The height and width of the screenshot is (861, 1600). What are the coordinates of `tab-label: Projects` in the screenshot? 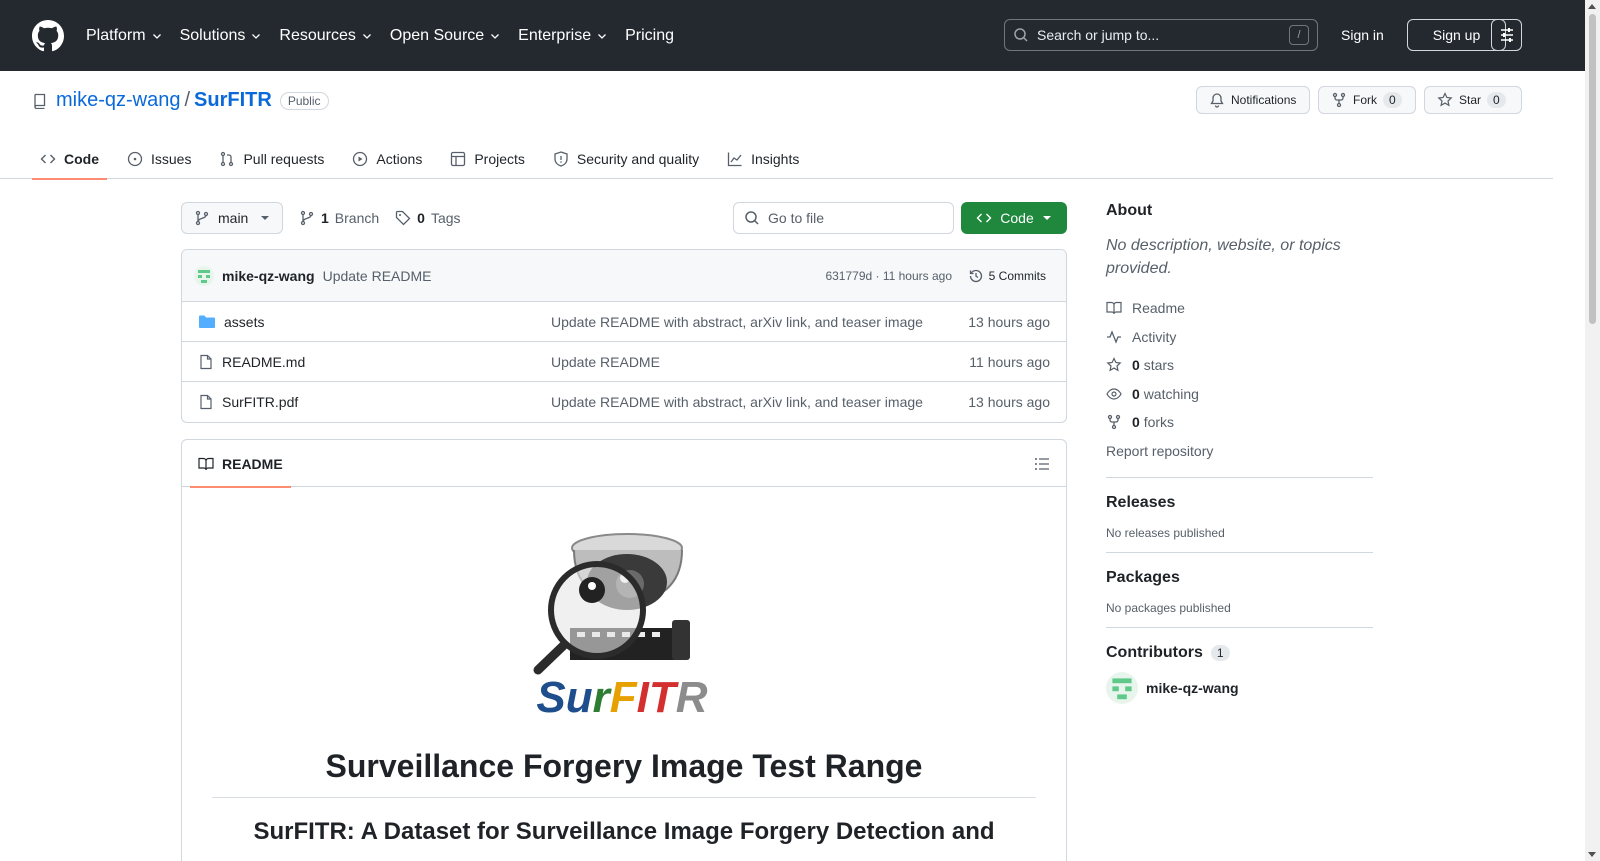 It's located at (499, 159).